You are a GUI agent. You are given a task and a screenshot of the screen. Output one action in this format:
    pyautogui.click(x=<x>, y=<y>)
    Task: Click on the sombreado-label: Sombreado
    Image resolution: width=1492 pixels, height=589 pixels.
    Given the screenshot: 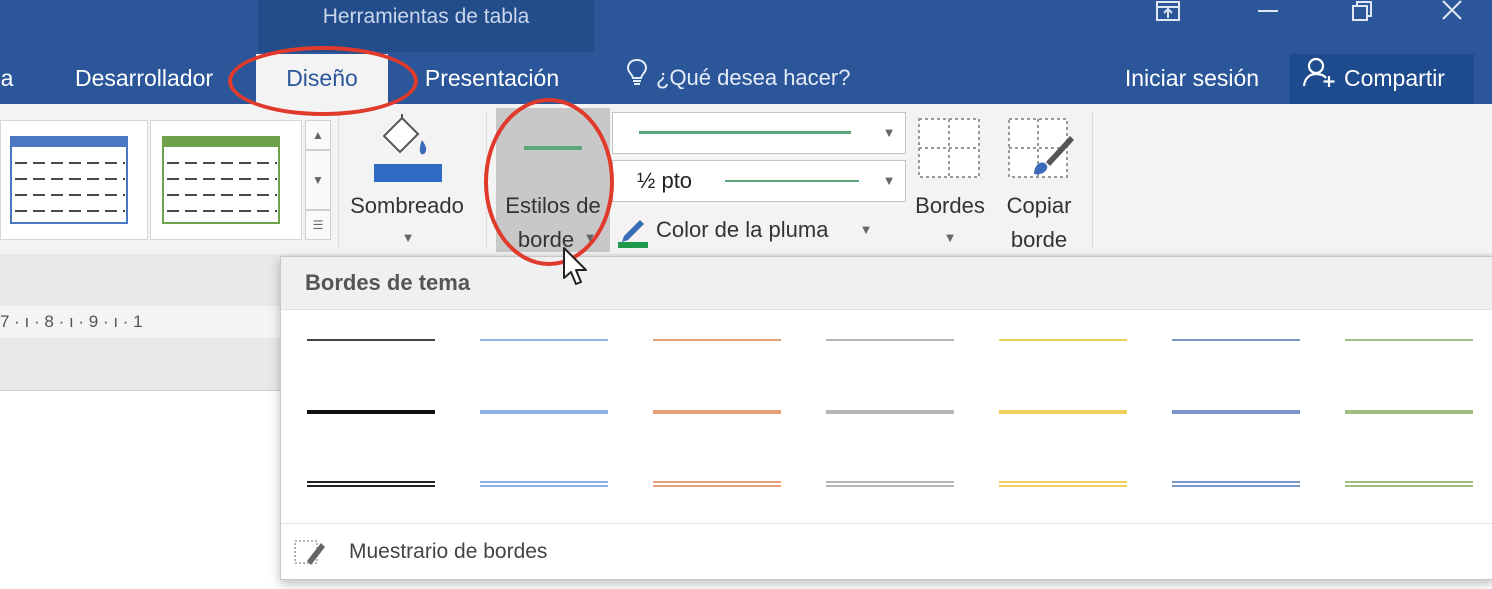 What is the action you would take?
    pyautogui.click(x=407, y=206)
    